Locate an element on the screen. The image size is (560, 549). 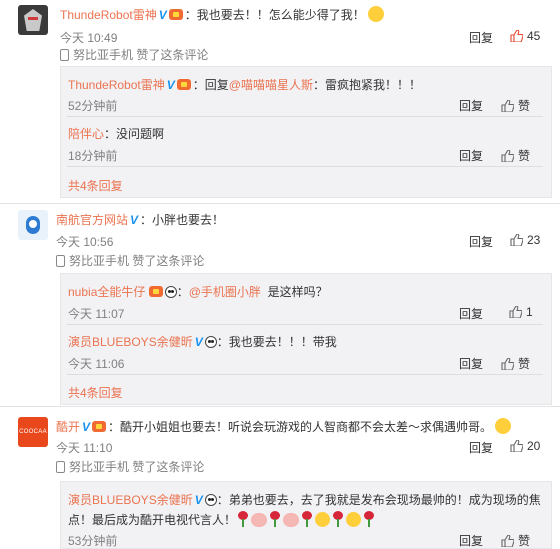
username-link: 酷开 is located at coordinates (68, 427).